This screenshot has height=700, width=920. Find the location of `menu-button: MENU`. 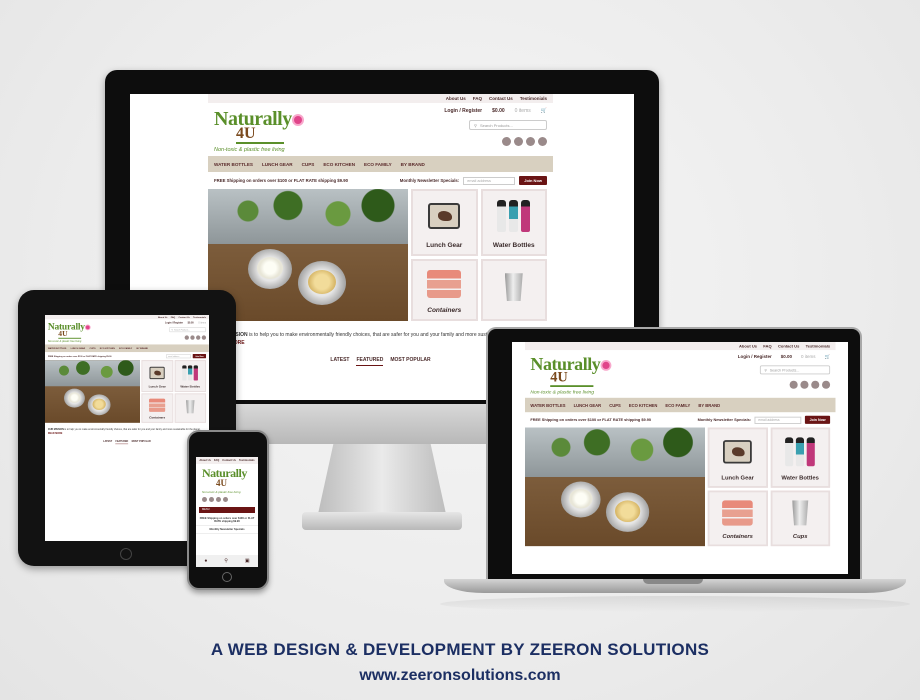

menu-button: MENU is located at coordinates (227, 510).